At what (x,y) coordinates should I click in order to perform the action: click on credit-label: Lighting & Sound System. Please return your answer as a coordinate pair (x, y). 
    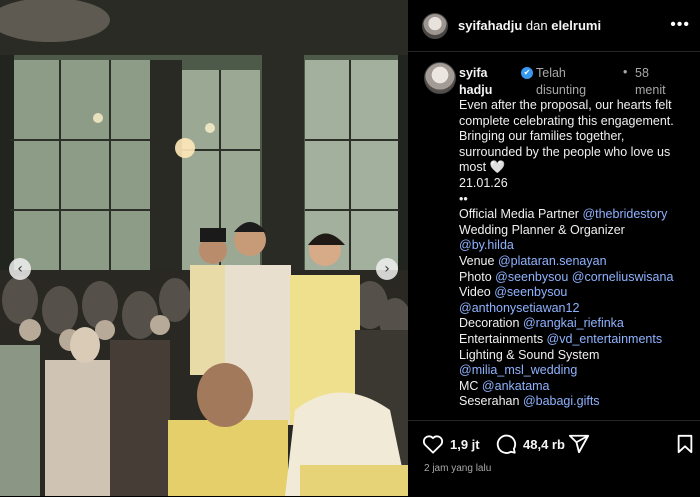
    Looking at the image, I should click on (529, 354).